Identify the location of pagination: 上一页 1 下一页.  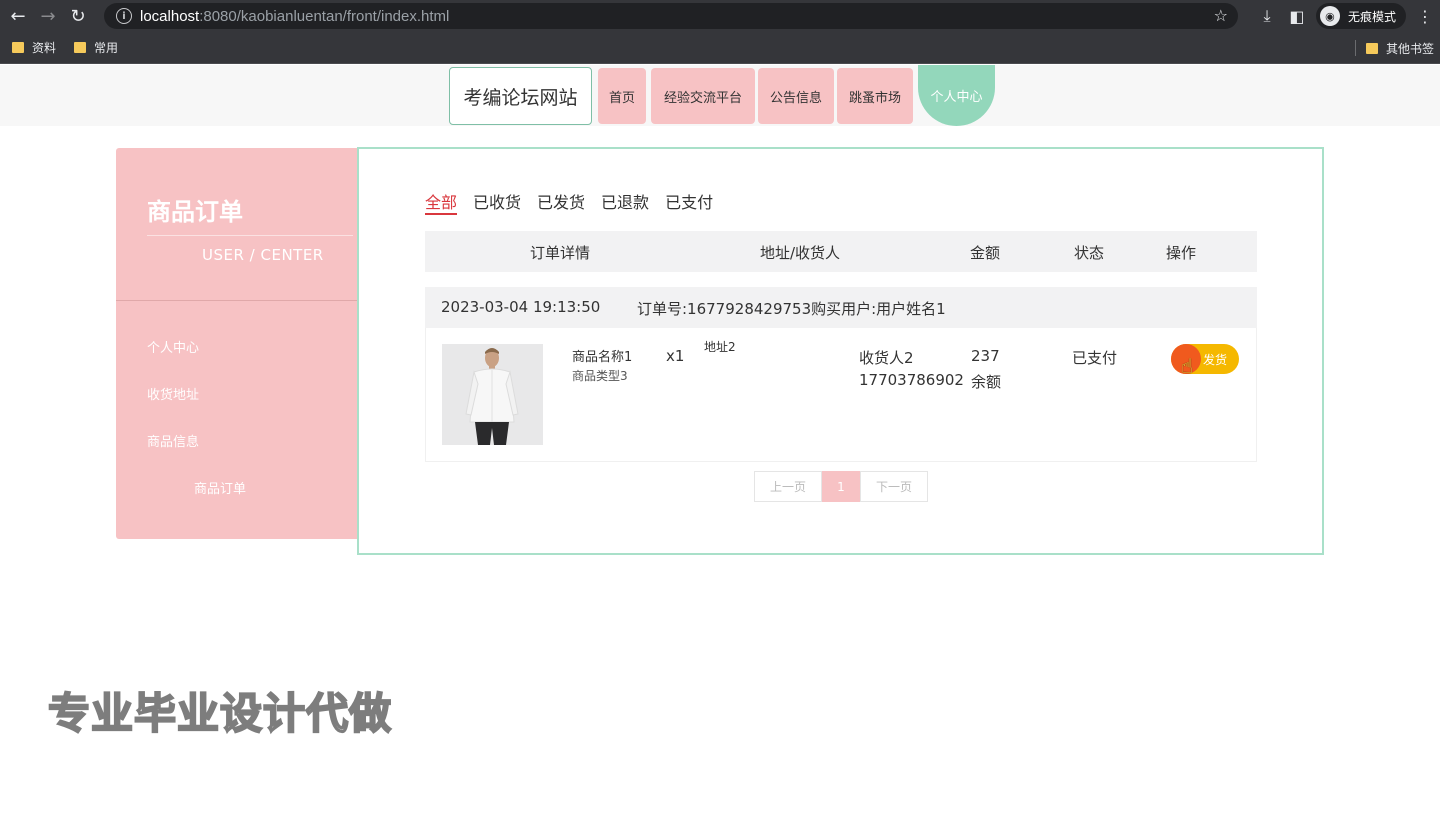
(841, 486).